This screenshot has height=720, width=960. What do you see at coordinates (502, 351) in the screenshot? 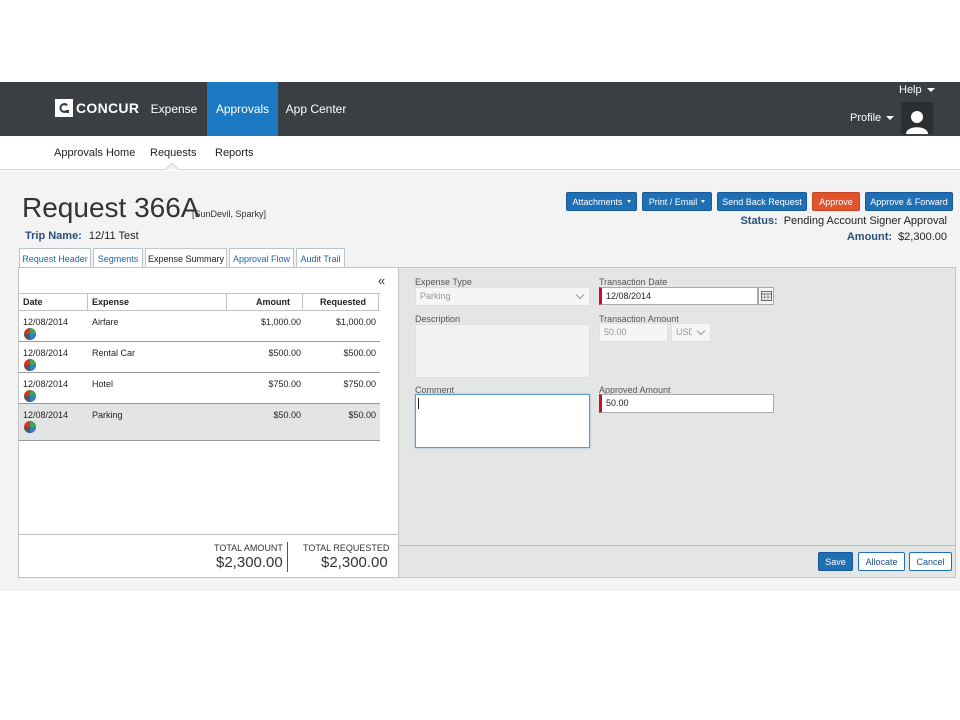
I see `description-textarea` at bounding box center [502, 351].